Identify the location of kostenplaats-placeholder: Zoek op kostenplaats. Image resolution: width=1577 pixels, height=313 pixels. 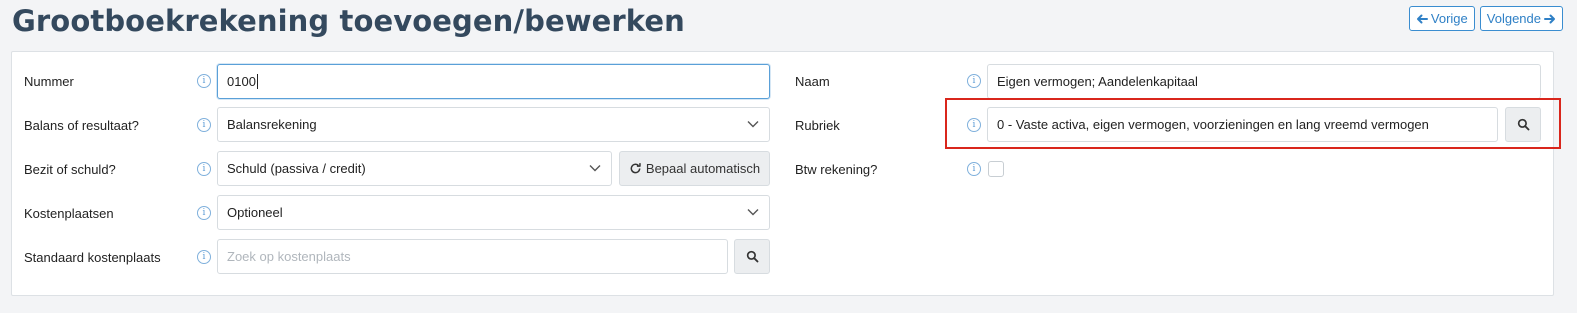
(289, 256).